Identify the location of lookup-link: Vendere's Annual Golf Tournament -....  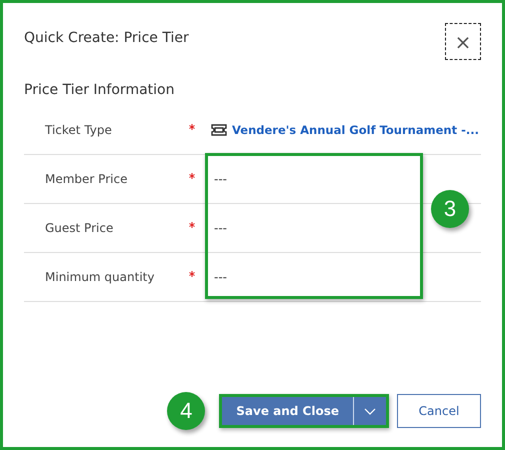
(355, 130).